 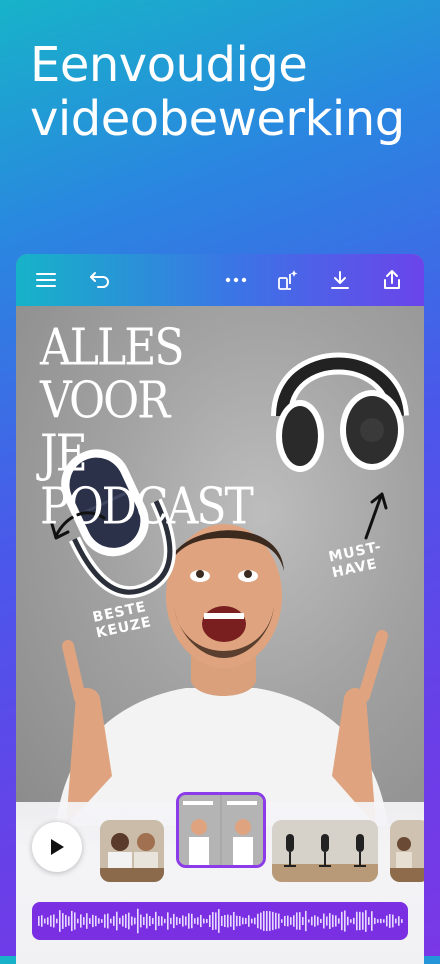 I want to click on undo-icon, so click(x=100, y=280).